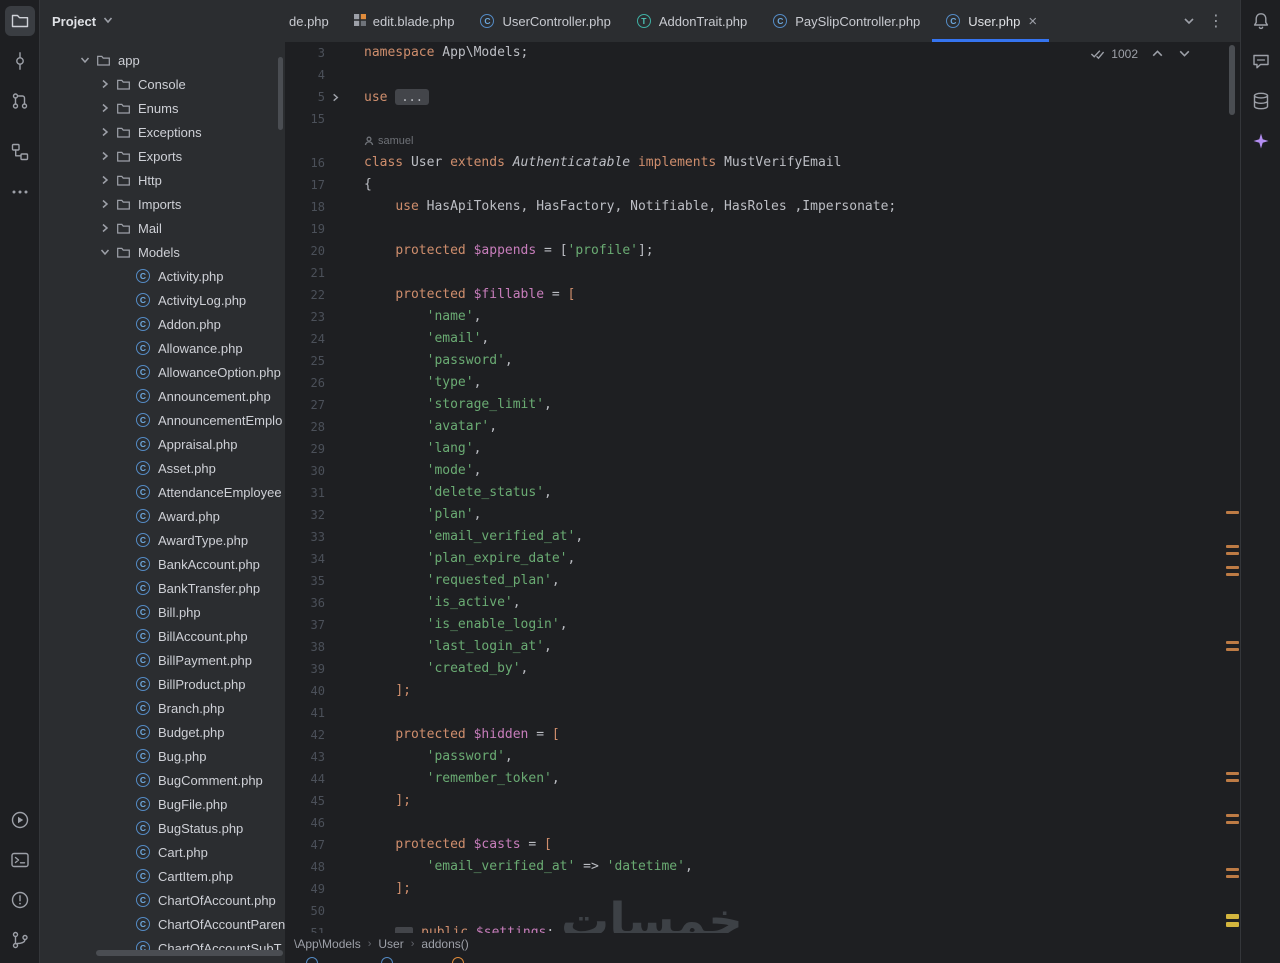 This screenshot has width=1280, height=963. Describe the element at coordinates (162, 132) in the screenshot. I see `tree-item-Exceptions: Exceptions` at that location.